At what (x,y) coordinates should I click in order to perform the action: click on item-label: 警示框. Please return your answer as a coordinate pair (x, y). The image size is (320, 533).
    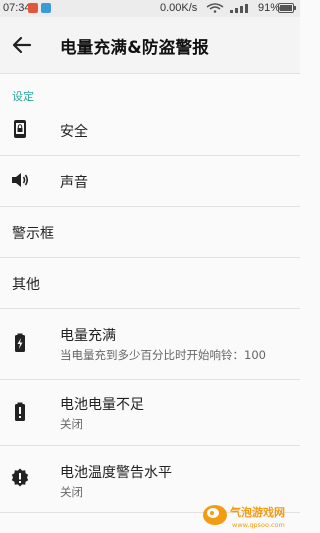
    Looking at the image, I should click on (33, 234).